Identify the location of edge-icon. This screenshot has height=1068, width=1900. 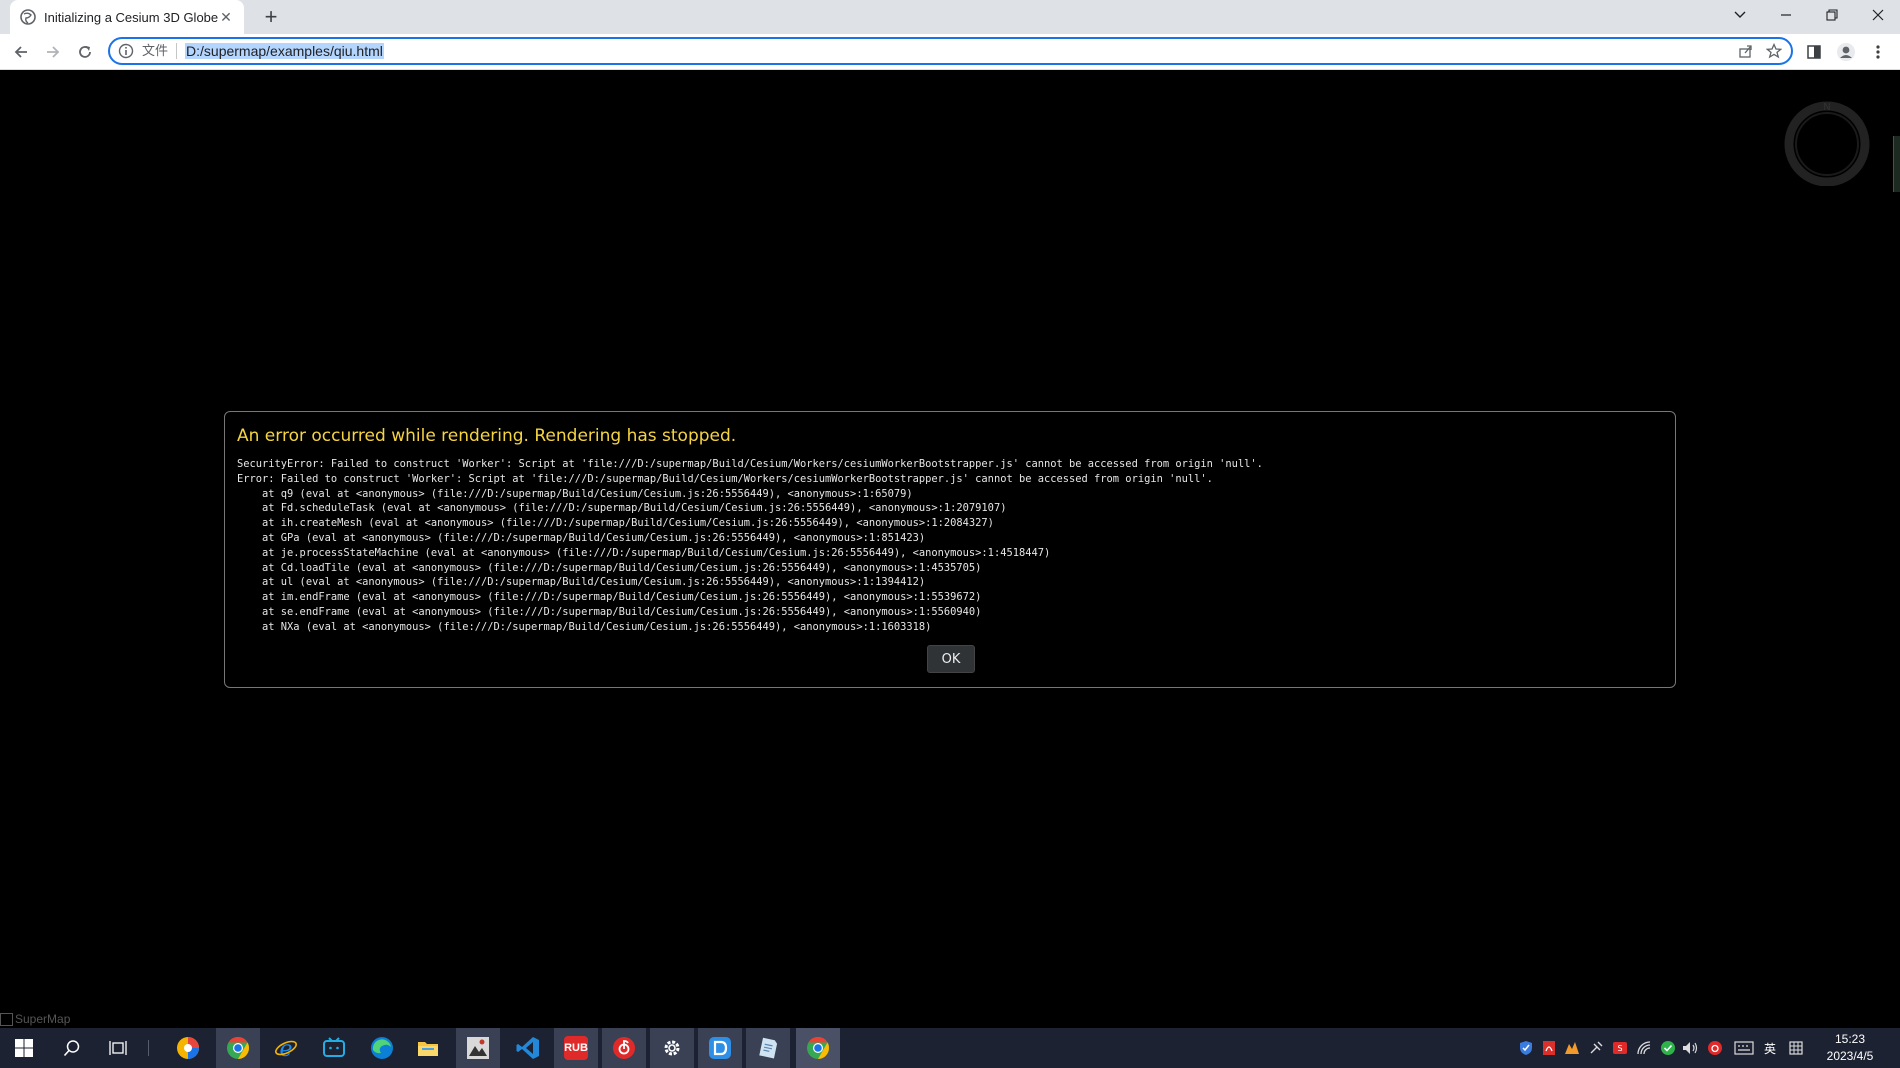
(382, 1048).